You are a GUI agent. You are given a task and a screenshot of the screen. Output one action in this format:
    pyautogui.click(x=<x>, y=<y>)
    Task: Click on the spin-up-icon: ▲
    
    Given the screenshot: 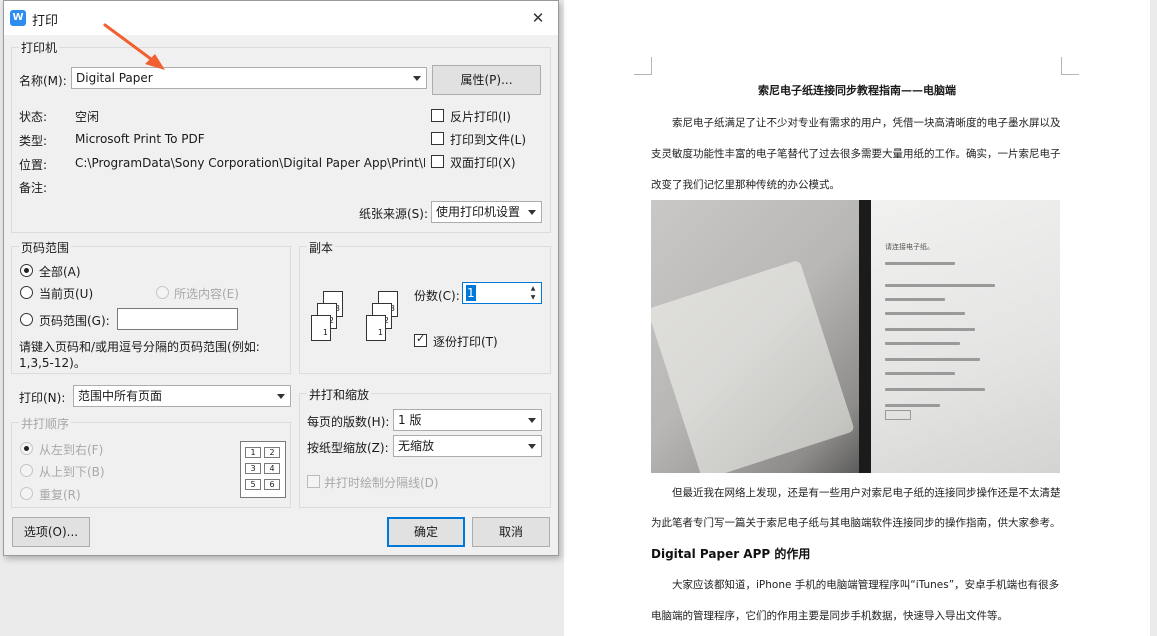 What is the action you would take?
    pyautogui.click(x=533, y=288)
    